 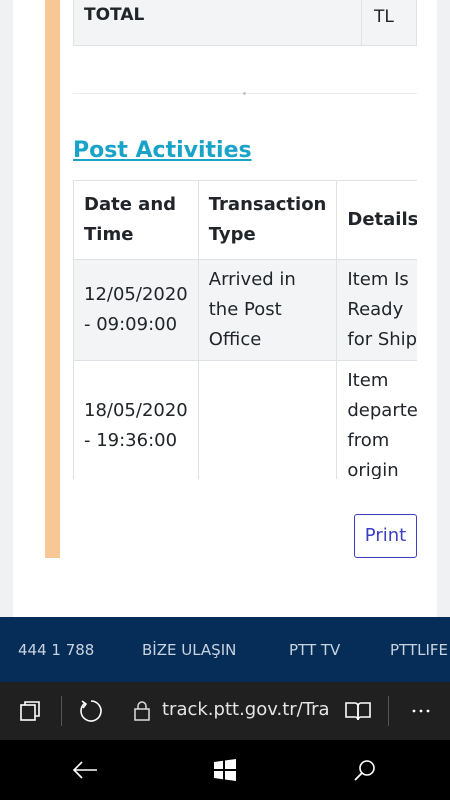 I want to click on table-header-row: Date and Time Transaction Type Details, so click(x=245, y=220).